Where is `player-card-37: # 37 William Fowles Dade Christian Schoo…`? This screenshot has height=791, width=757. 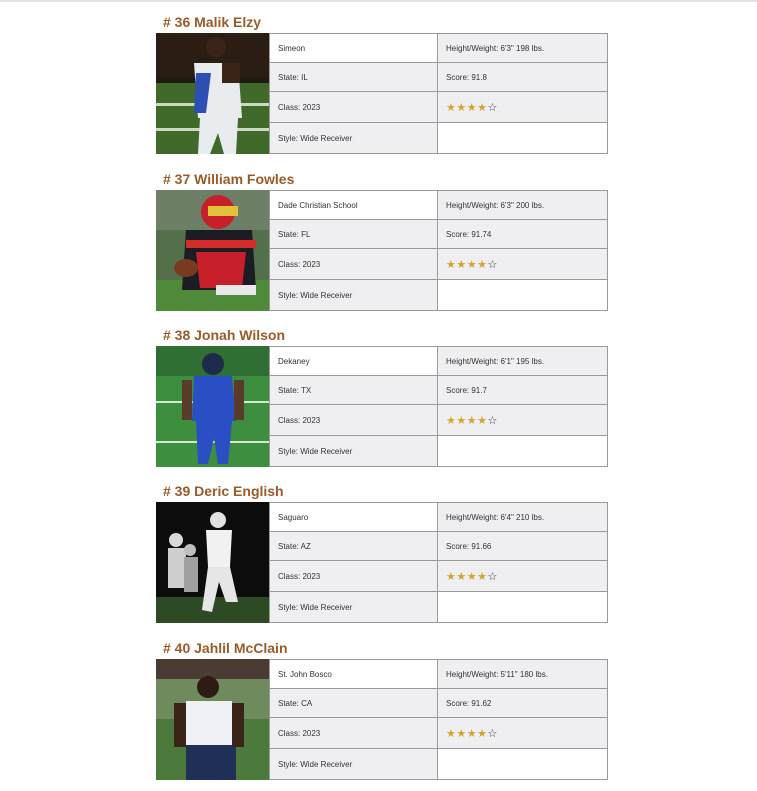
player-card-37: # 37 William Fowles Dade Christian Schoo… is located at coordinates (382, 239).